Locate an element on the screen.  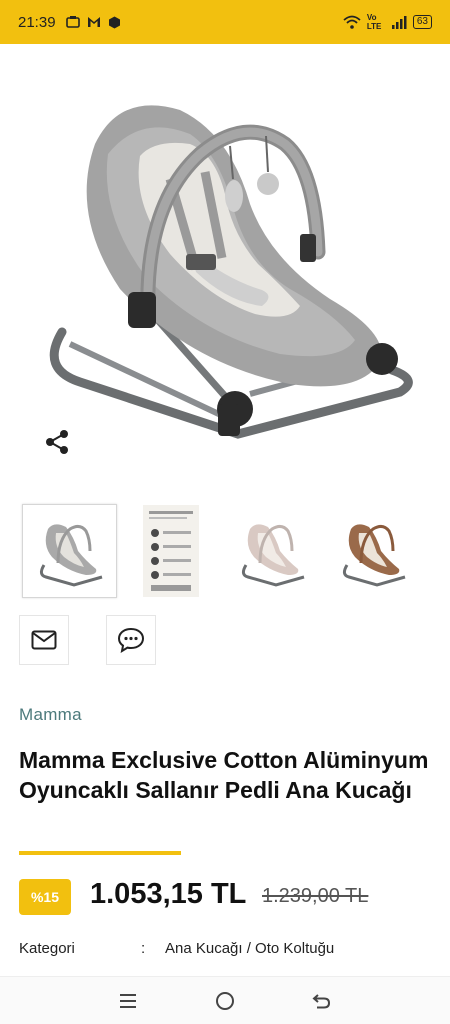
thumbnail-pink-rocker is located at coordinates (271, 551).